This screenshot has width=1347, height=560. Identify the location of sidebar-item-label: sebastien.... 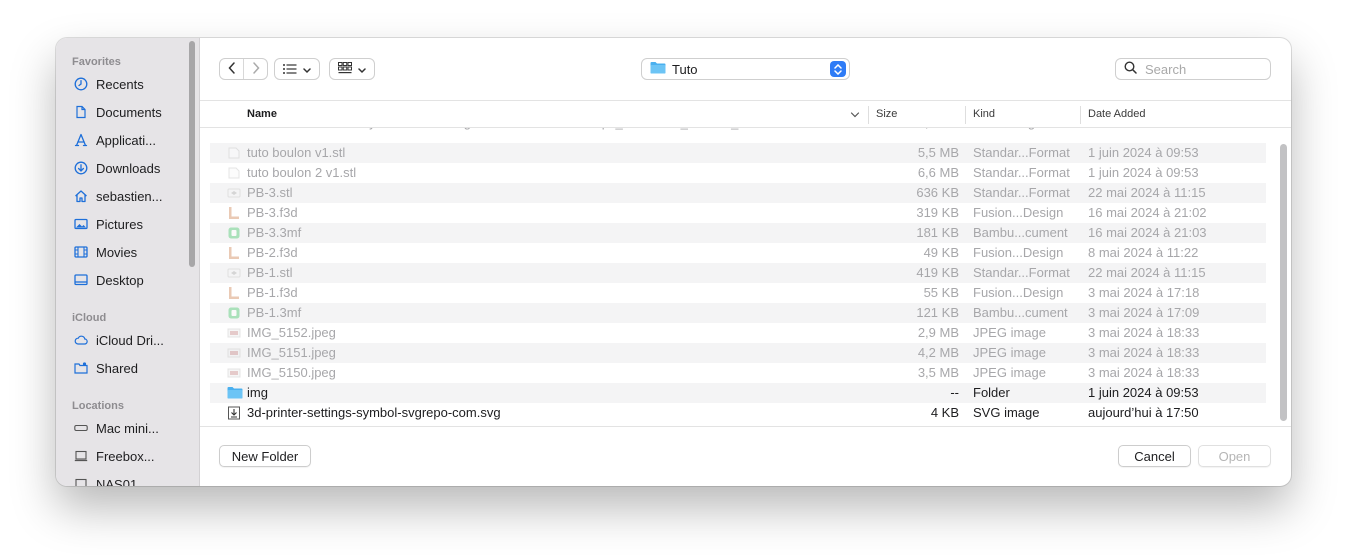
(129, 196).